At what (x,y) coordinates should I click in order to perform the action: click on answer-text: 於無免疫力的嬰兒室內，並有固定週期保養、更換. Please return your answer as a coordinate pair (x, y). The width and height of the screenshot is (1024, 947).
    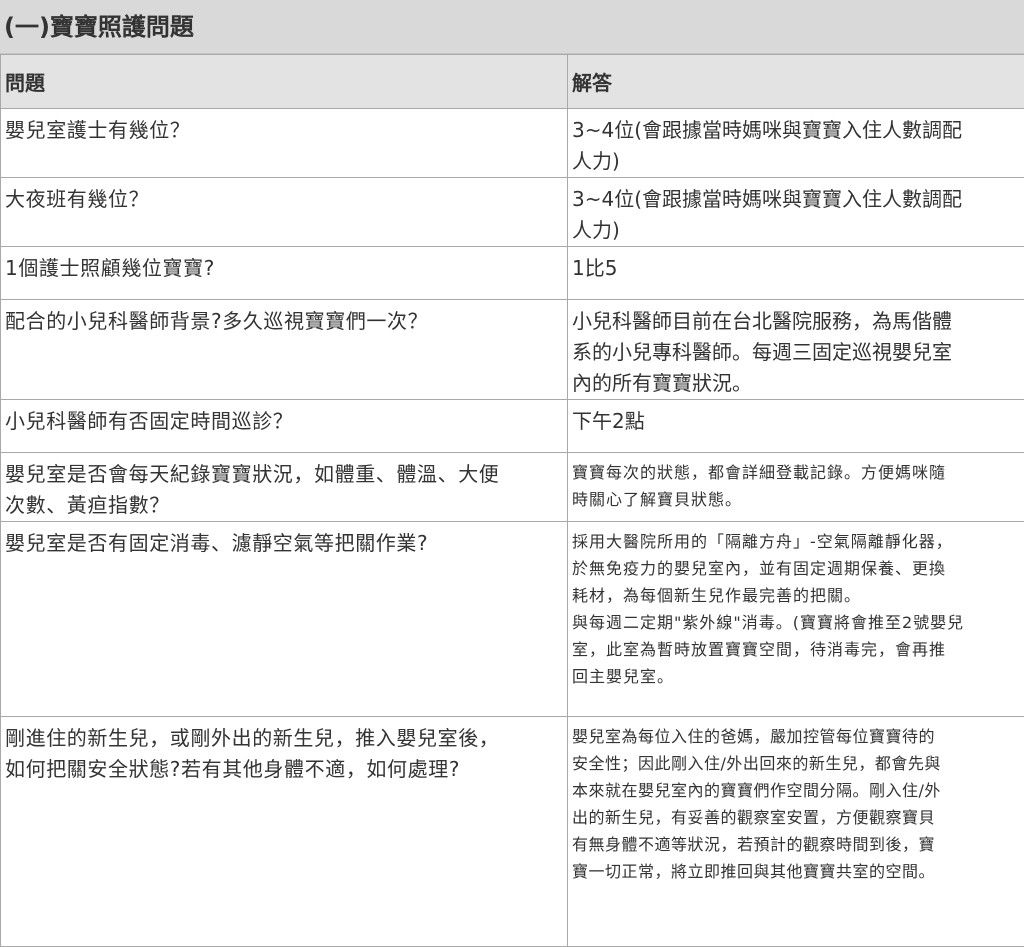
    Looking at the image, I should click on (796, 568).